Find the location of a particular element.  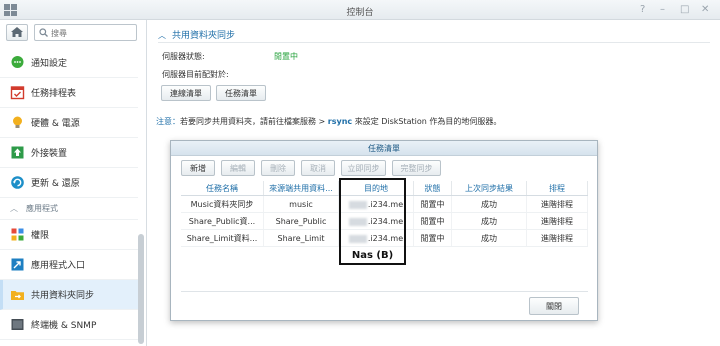

home-button is located at coordinates (17, 32).